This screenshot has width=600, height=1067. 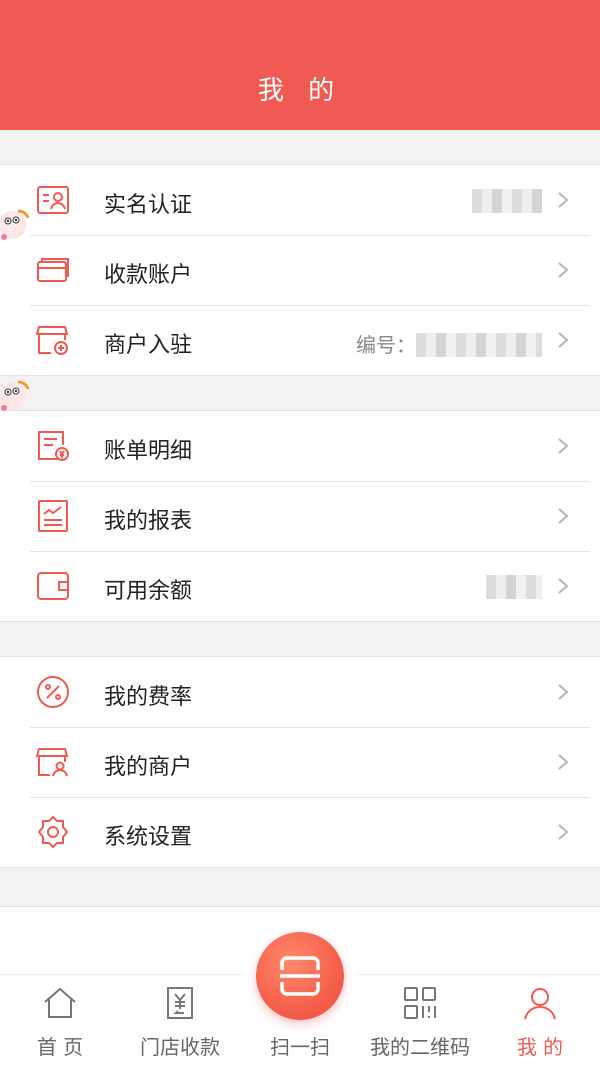 What do you see at coordinates (148, 697) in the screenshot?
I see `row-label: 我的费率` at bounding box center [148, 697].